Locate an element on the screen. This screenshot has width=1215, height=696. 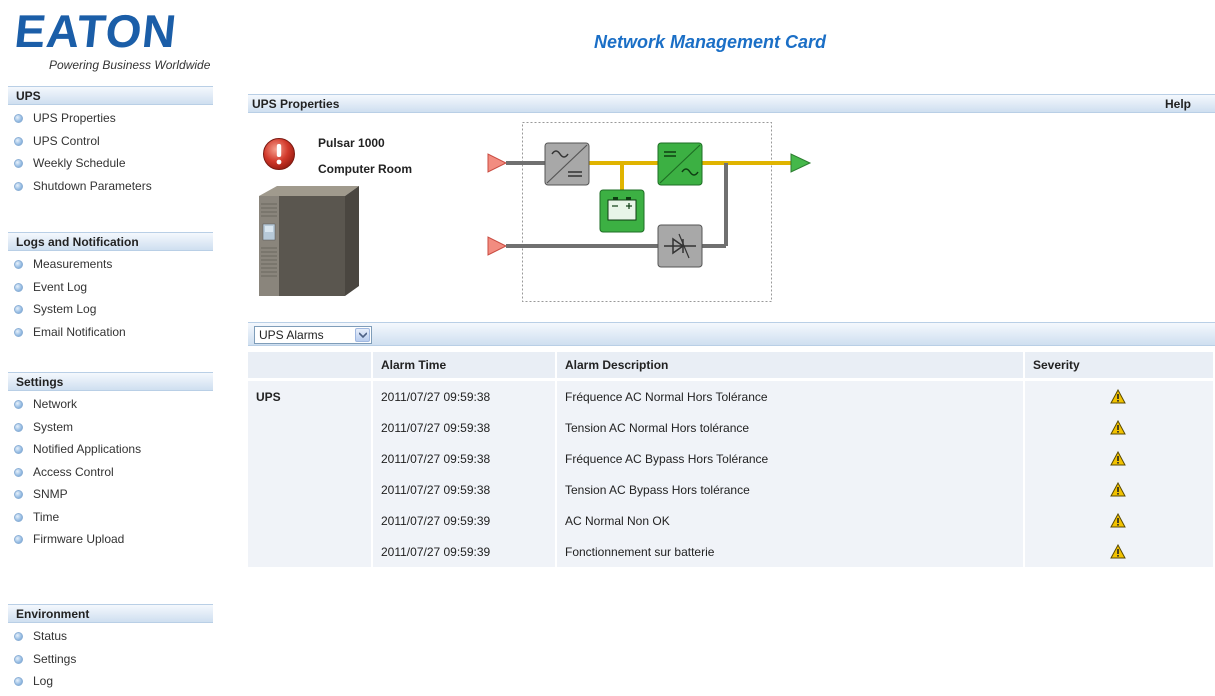
sidebar-item-label: SNMP is located at coordinates (50, 494).